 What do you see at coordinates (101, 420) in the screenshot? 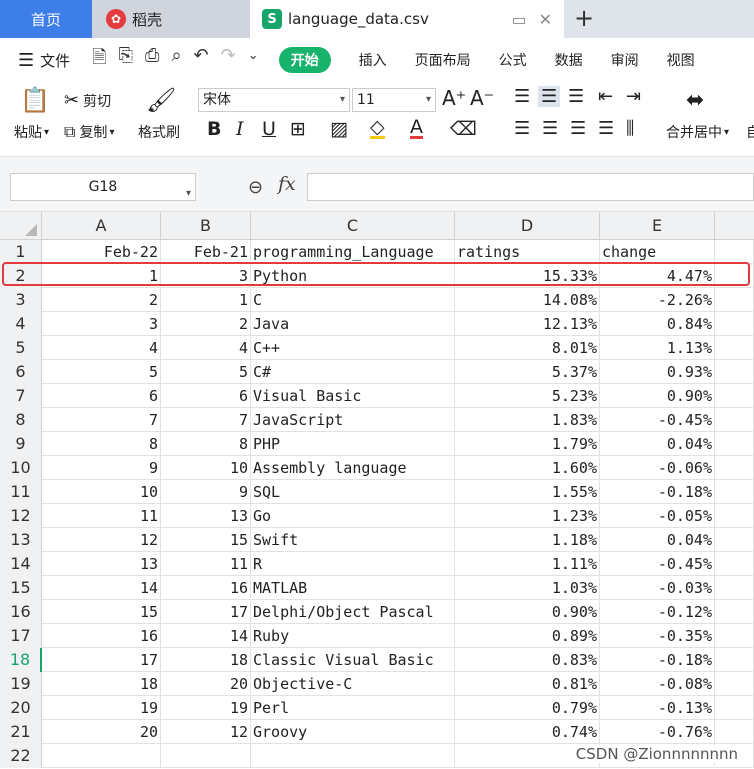
I see `cell-a: 7` at bounding box center [101, 420].